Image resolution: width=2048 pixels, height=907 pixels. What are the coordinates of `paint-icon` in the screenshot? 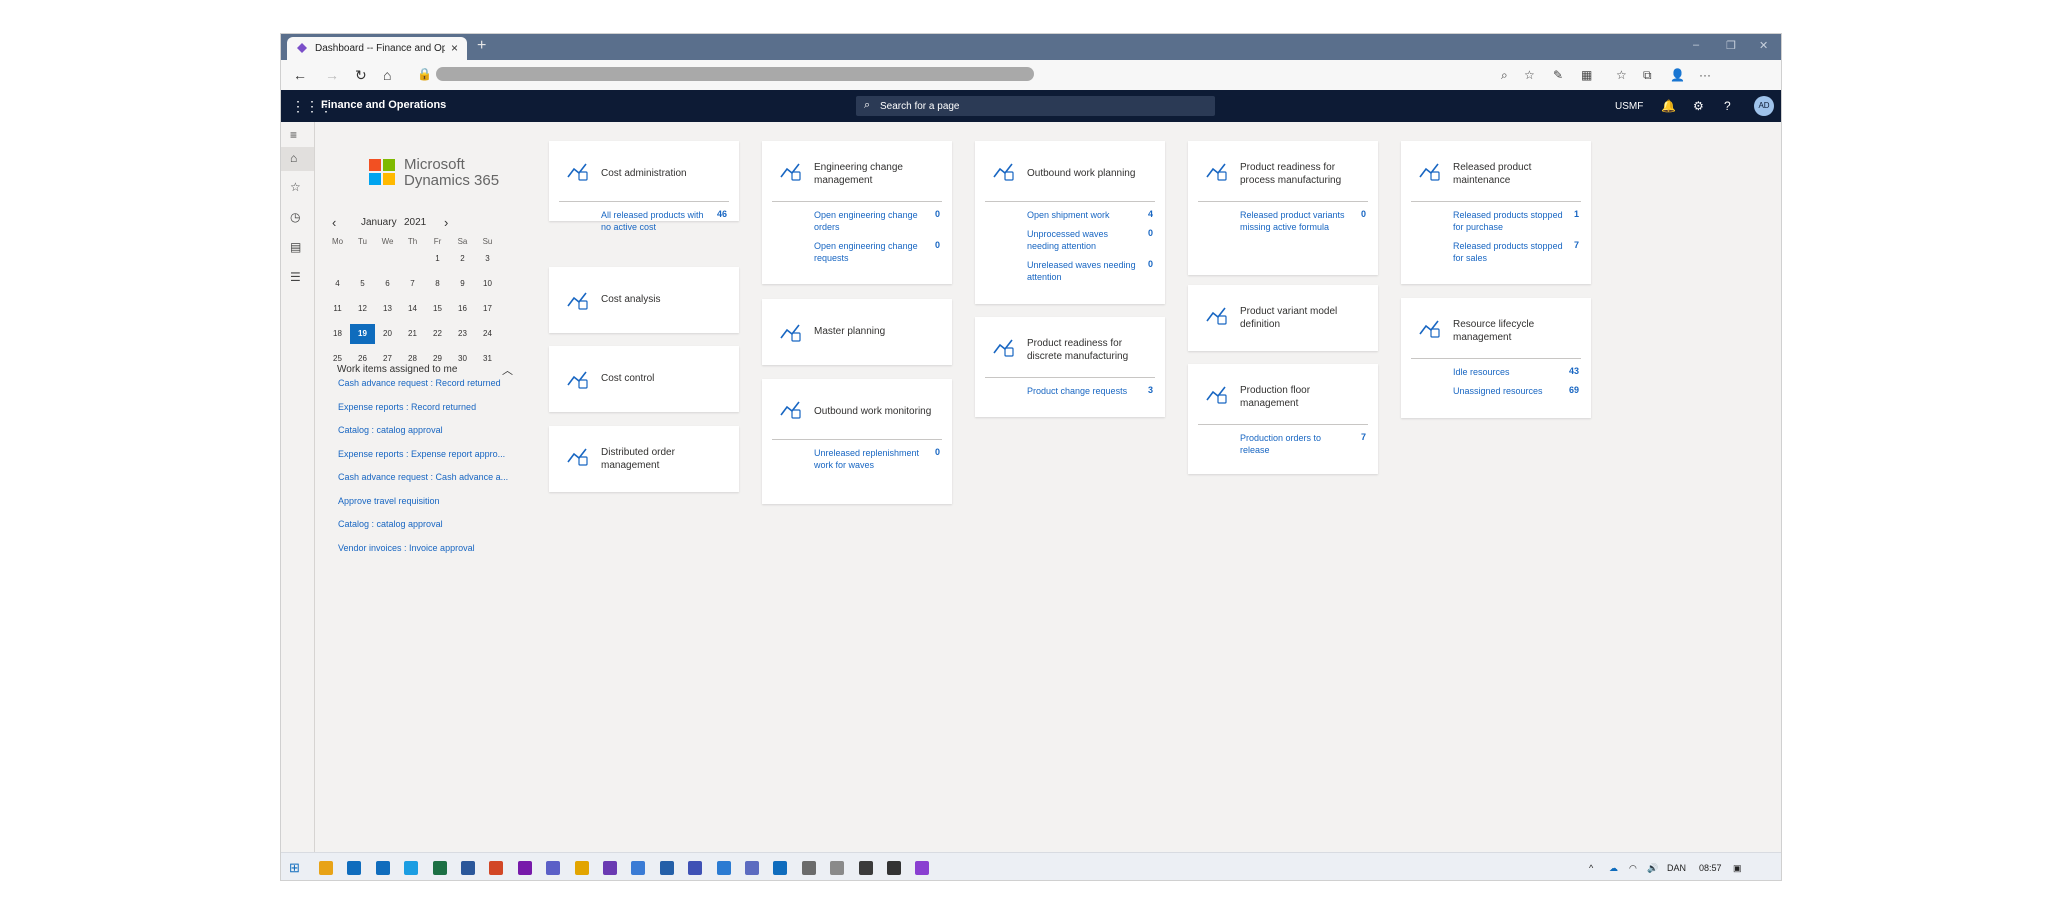 It's located at (581, 868).